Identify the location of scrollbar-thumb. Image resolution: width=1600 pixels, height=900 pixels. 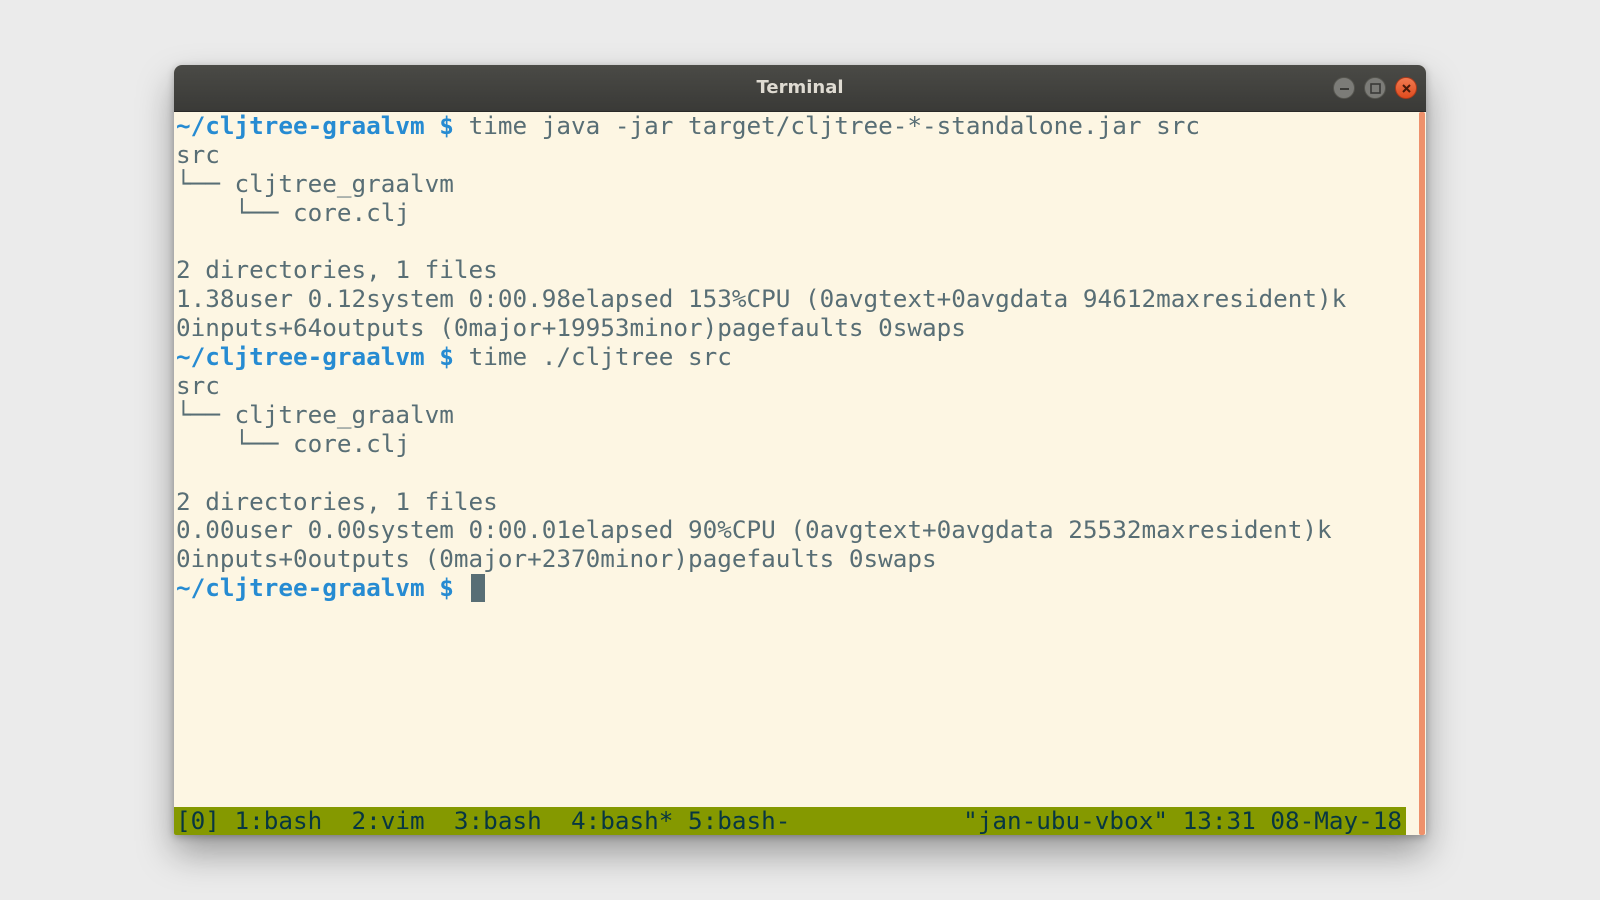
(1422, 473).